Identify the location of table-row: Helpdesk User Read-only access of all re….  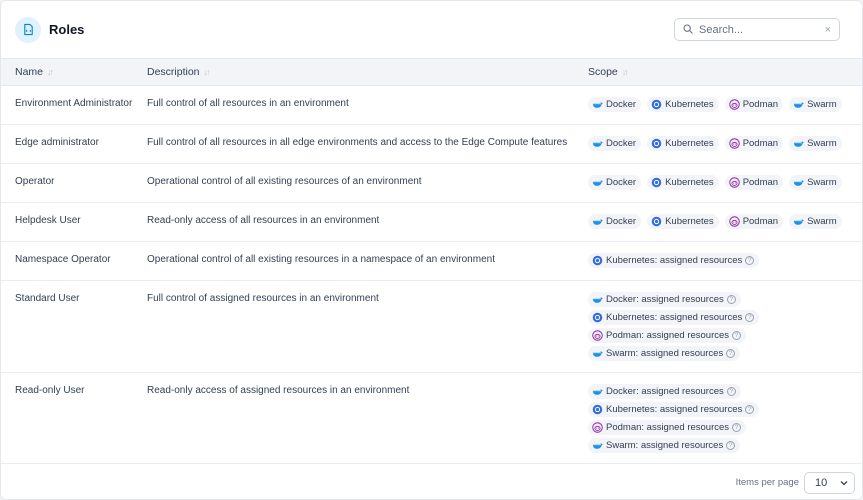
(431, 222).